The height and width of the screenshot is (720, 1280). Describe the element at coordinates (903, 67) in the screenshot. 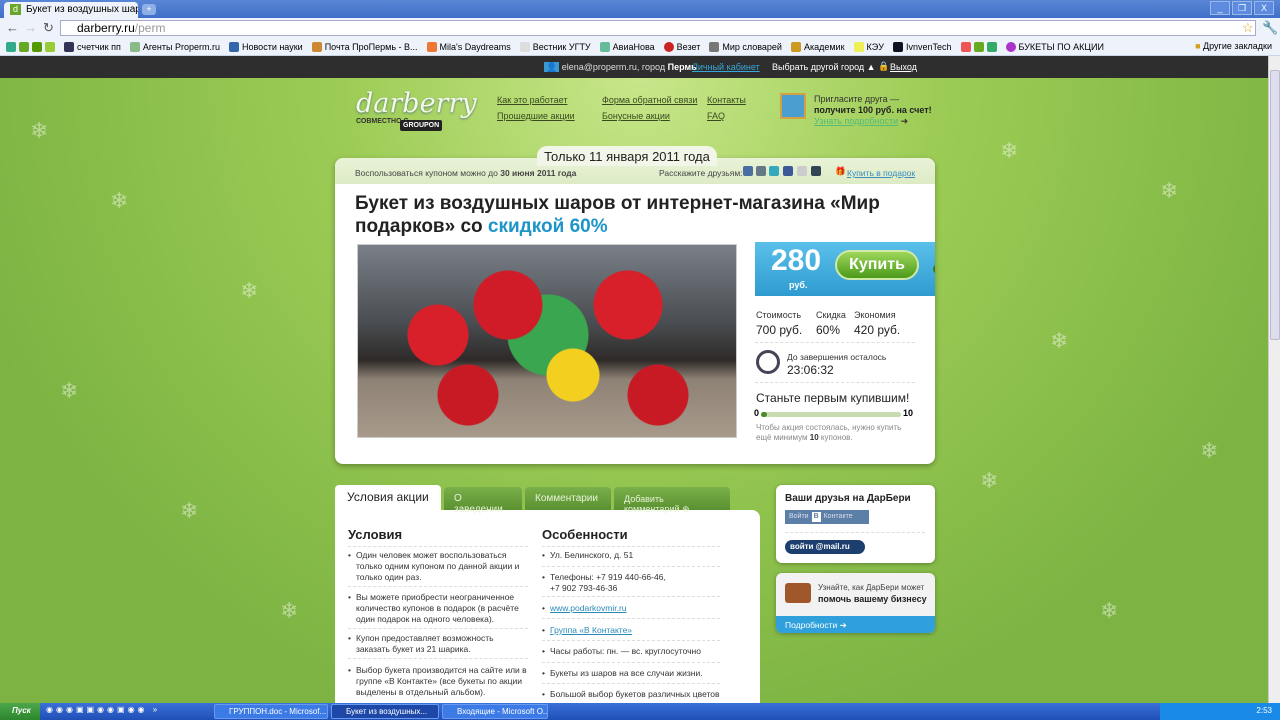

I see `logout-link: Выход` at that location.